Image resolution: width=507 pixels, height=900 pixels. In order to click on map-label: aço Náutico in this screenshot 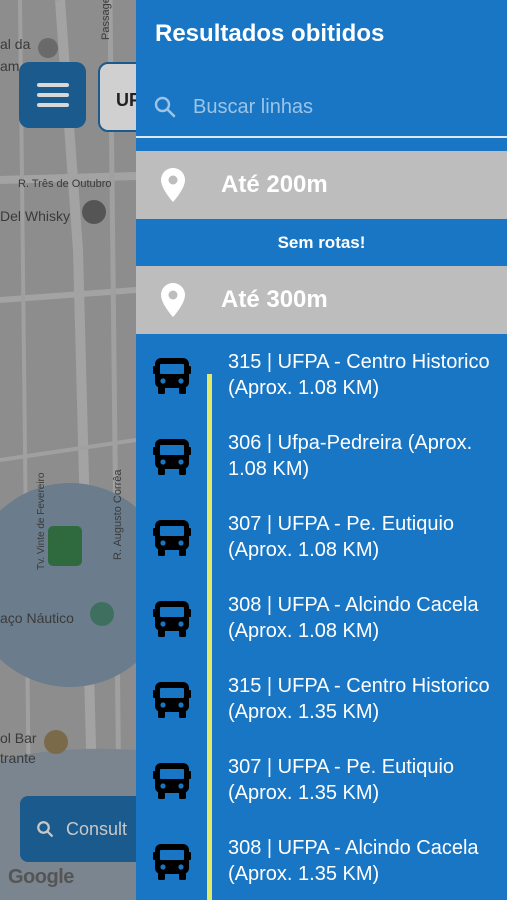, I will do `click(37, 618)`.